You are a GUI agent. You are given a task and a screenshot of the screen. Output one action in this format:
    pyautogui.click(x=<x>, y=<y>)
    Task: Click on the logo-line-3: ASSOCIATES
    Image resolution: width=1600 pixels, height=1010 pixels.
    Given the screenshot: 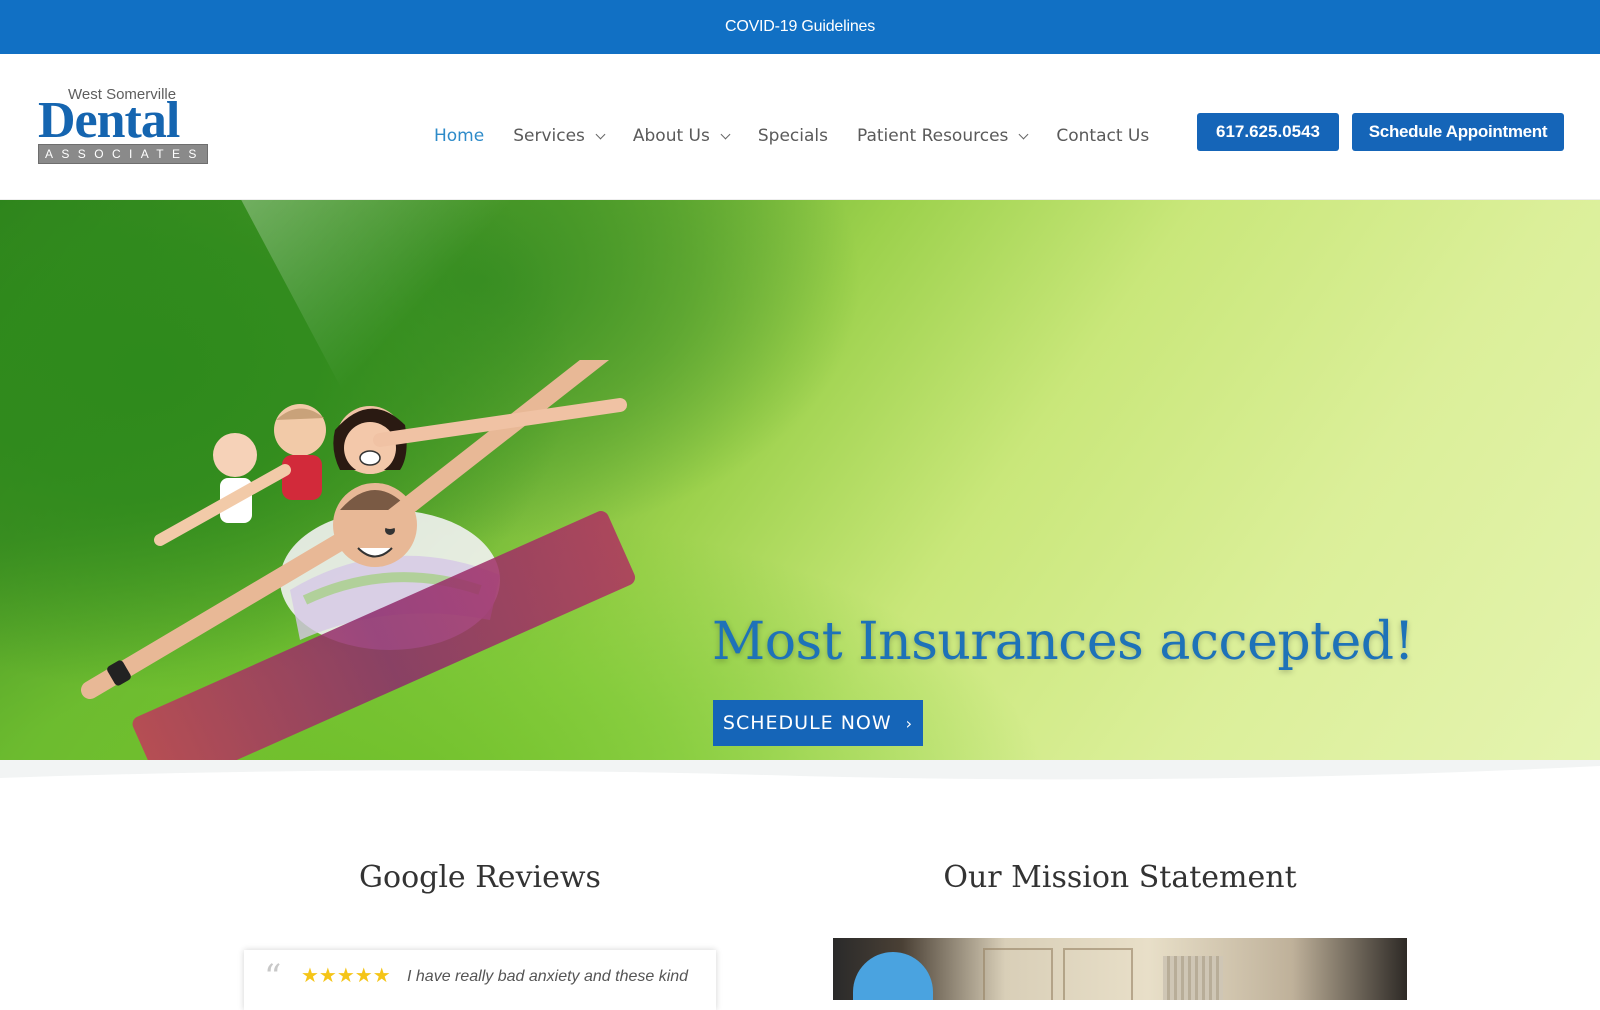 What is the action you would take?
    pyautogui.click(x=123, y=154)
    